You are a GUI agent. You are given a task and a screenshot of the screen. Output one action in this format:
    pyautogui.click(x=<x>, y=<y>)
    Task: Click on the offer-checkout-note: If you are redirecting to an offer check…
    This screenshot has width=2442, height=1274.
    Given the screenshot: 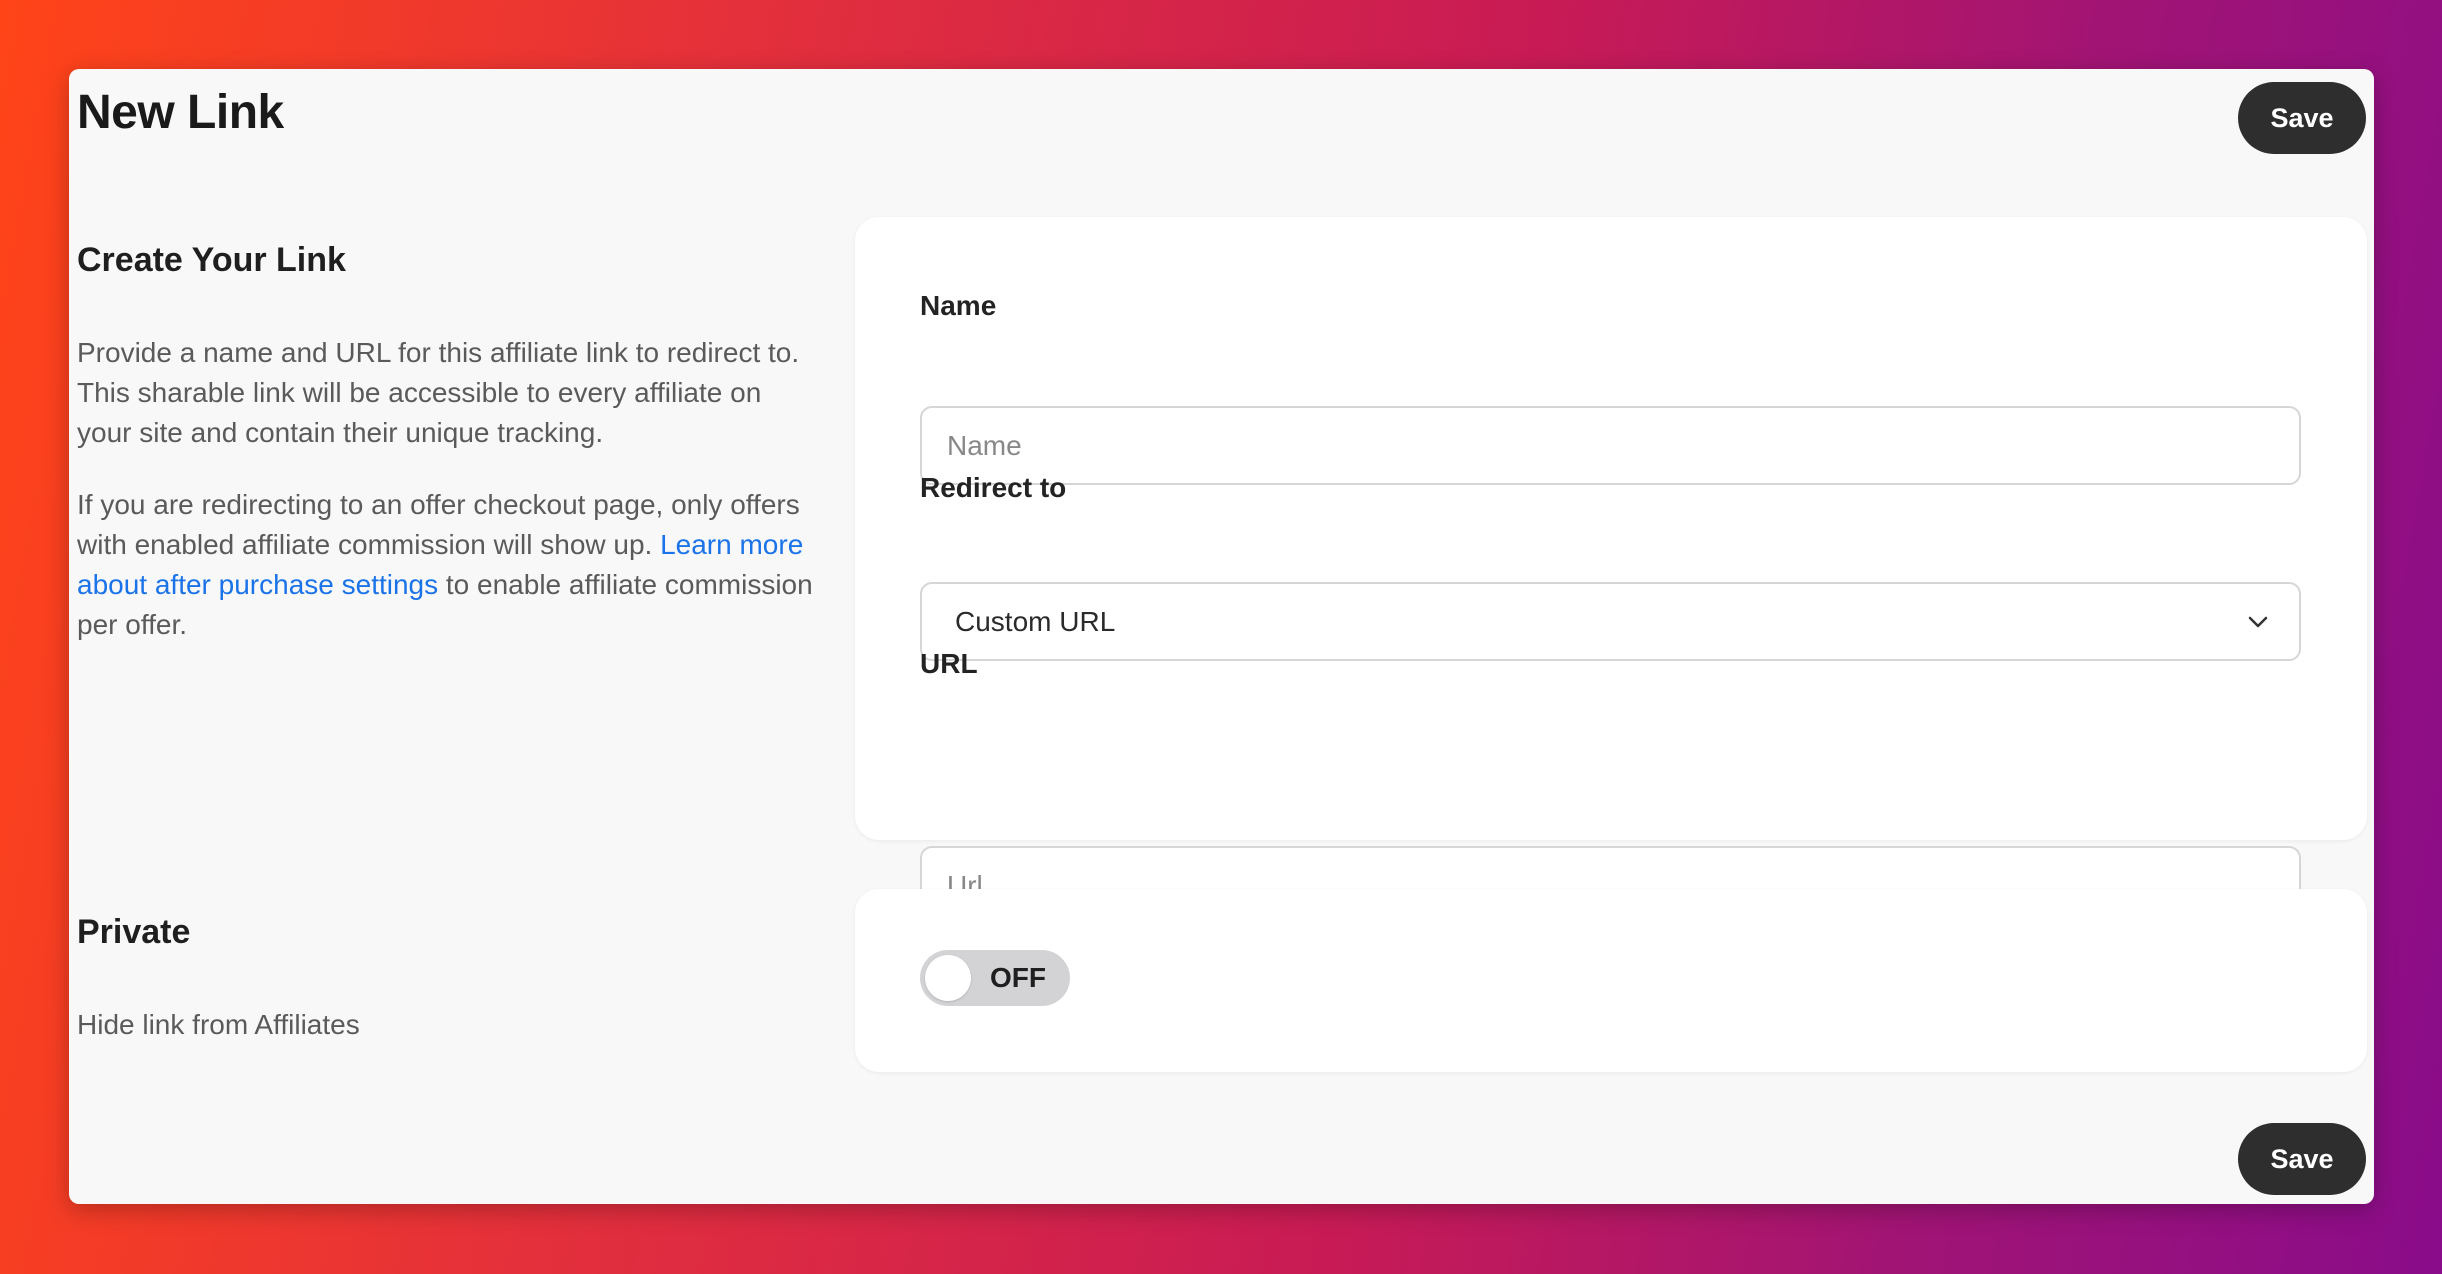 What is the action you would take?
    pyautogui.click(x=447, y=565)
    